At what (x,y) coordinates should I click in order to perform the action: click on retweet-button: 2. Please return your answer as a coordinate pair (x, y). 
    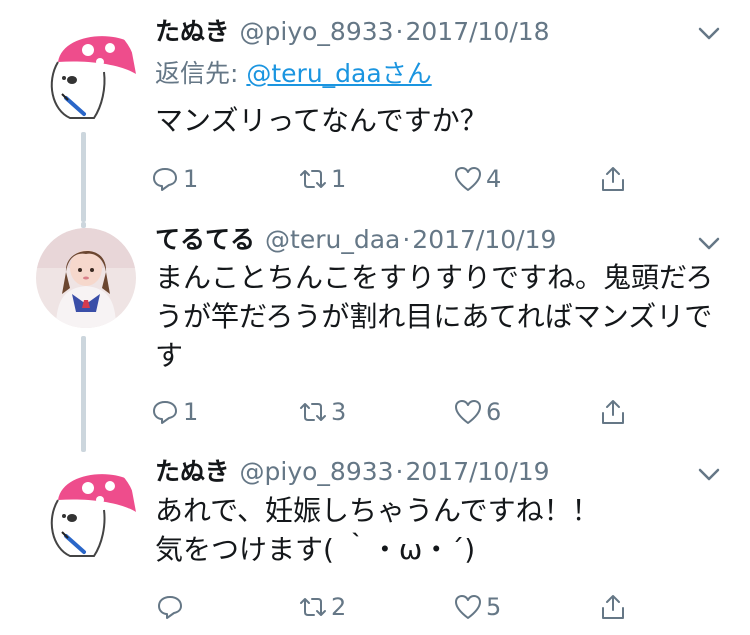
    Looking at the image, I should click on (322, 607).